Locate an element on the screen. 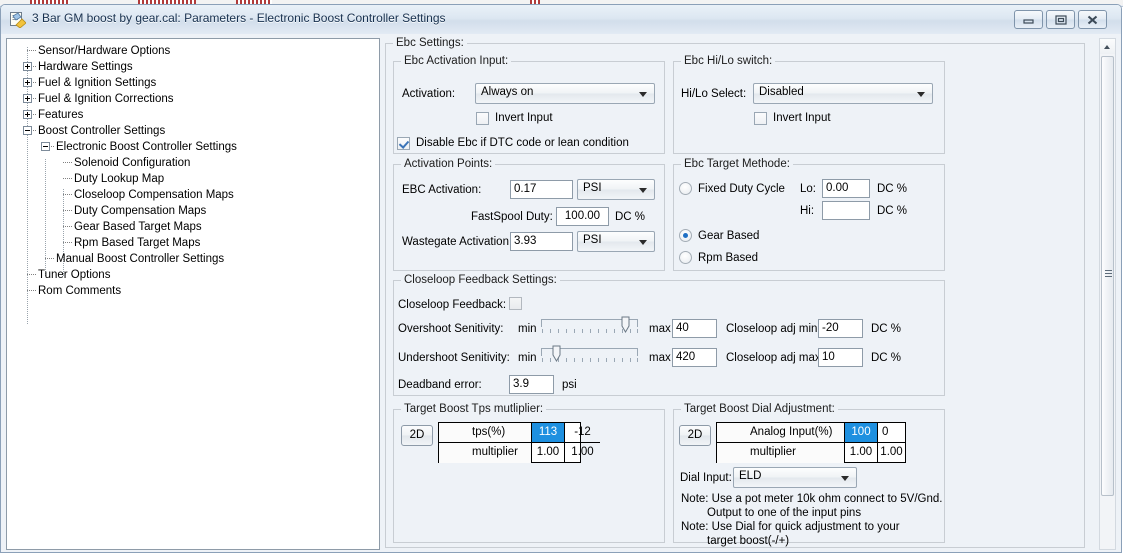  tps-cell-1-0: 1.00 is located at coordinates (547, 453).